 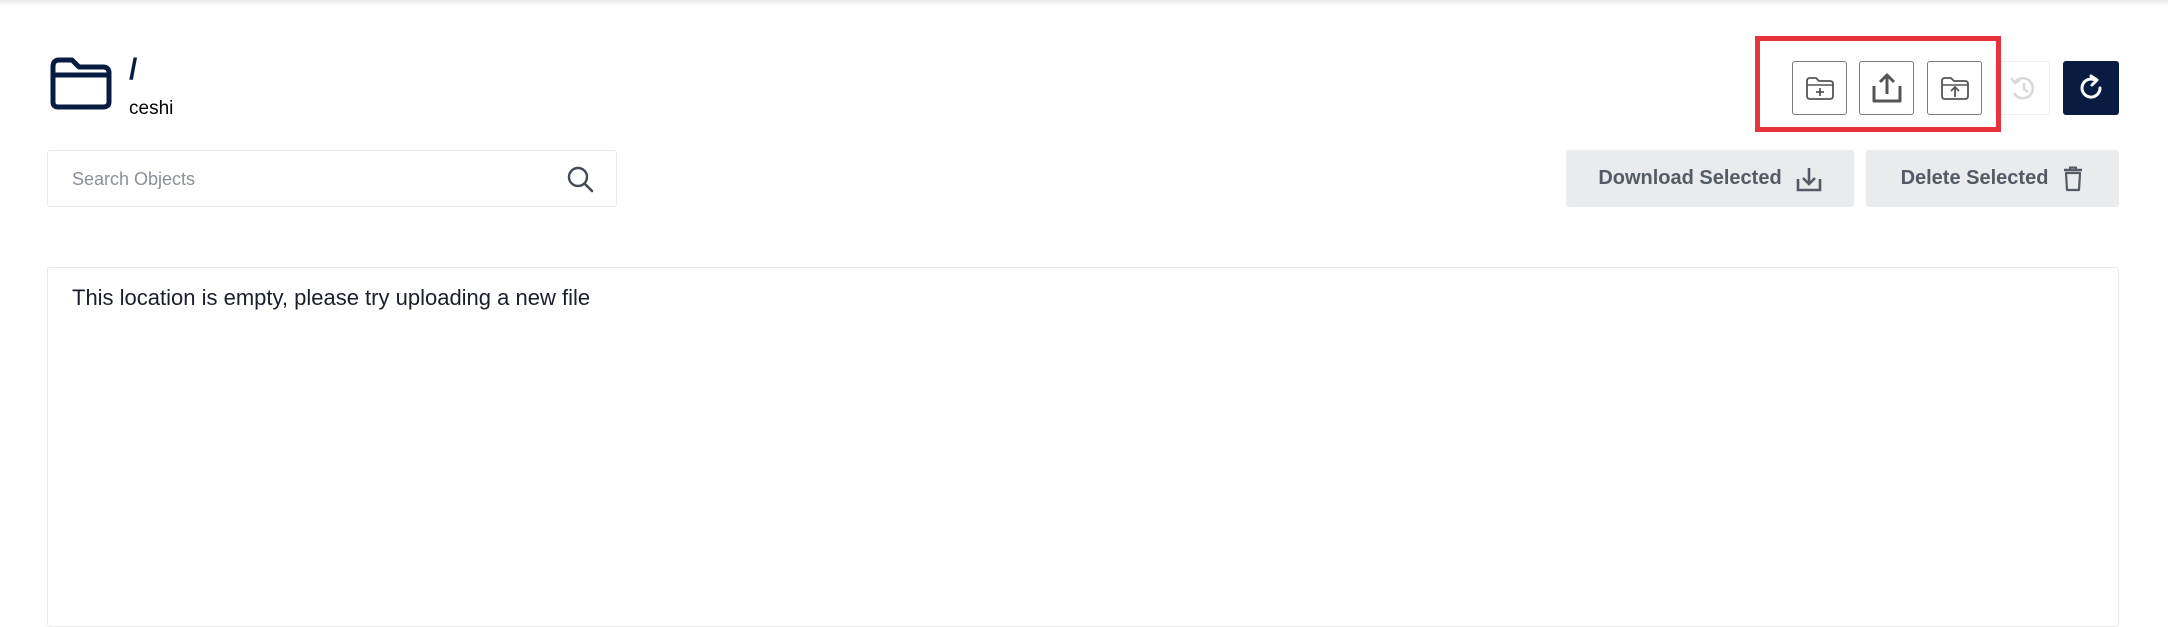 I want to click on history-icon, so click(x=2021, y=88).